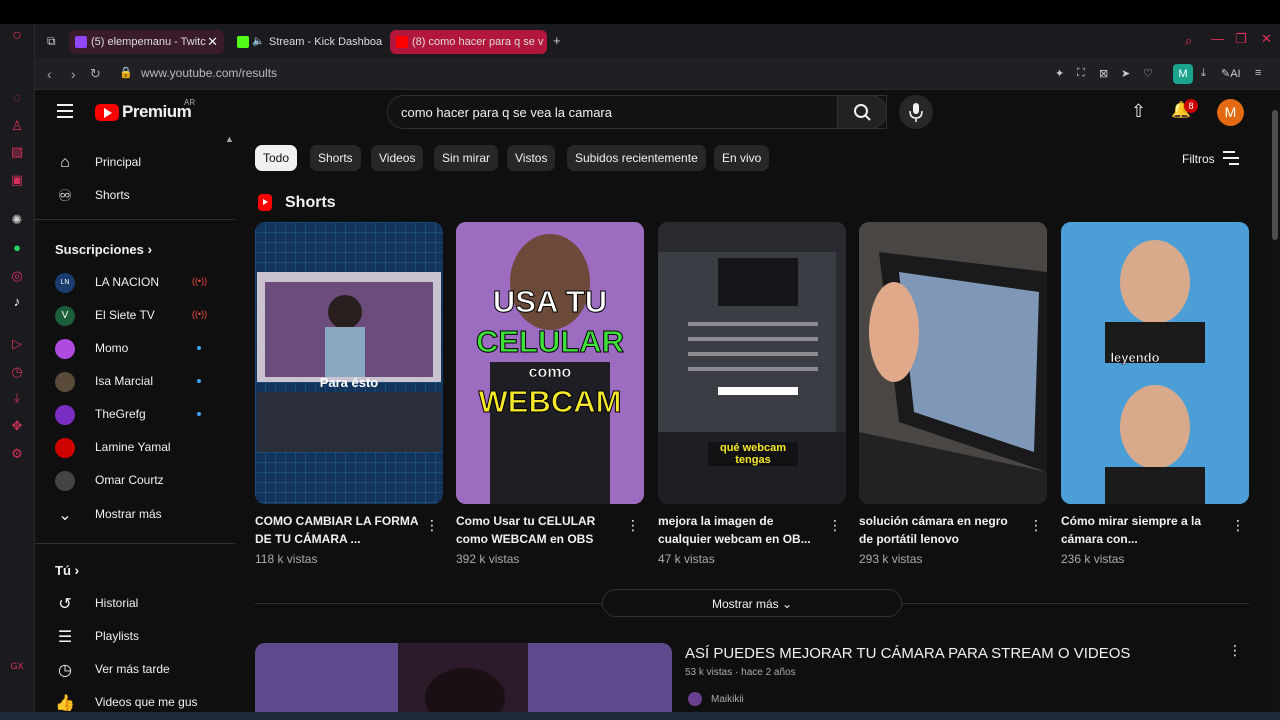 This screenshot has width=1280, height=720. What do you see at coordinates (727, 699) in the screenshot?
I see `channel-name: Maikikii` at bounding box center [727, 699].